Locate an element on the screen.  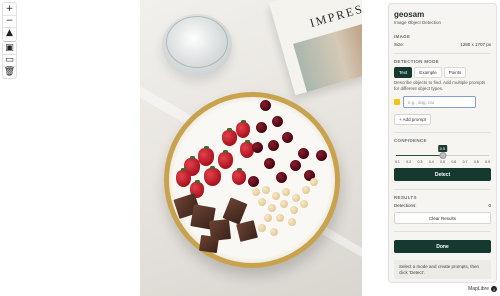
tick-label: 0.1 is located at coordinates (397, 162).